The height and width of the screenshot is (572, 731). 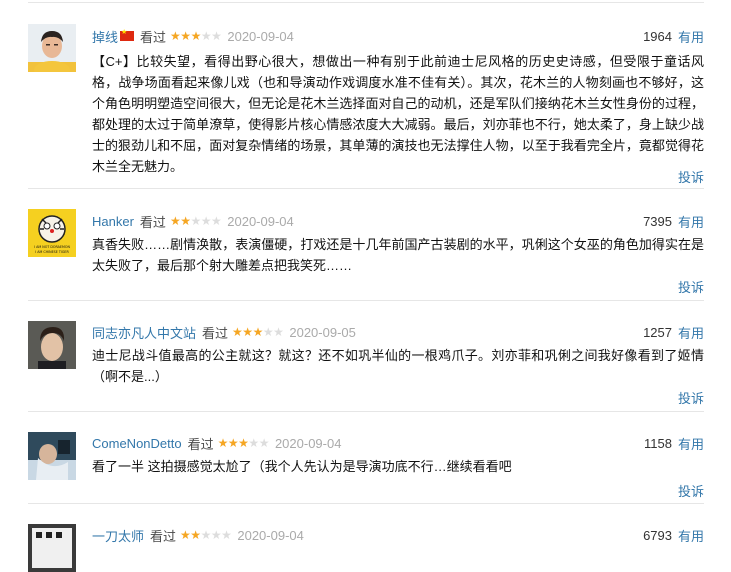 What do you see at coordinates (105, 36) in the screenshot?
I see `username-link: 掉线` at bounding box center [105, 36].